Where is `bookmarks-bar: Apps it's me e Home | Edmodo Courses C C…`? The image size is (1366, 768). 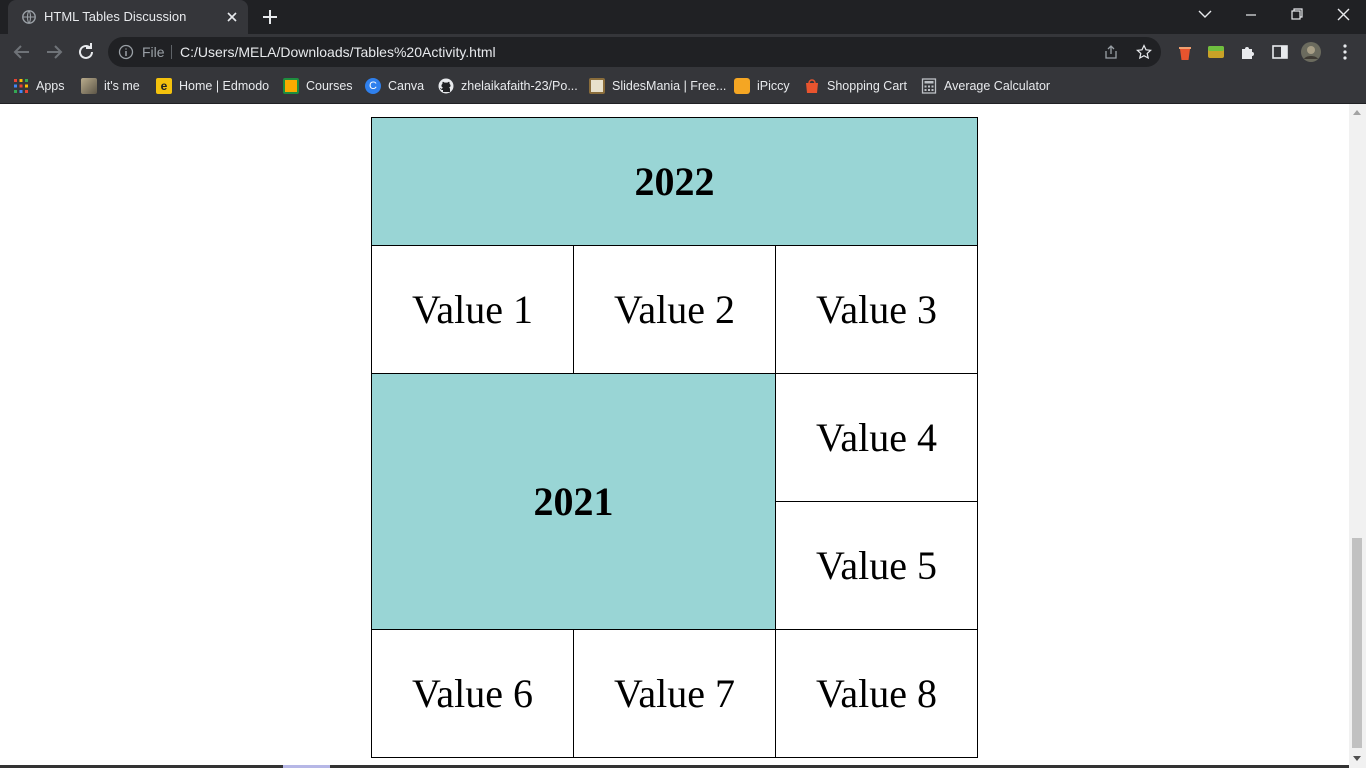 bookmarks-bar: Apps it's me e Home | Edmodo Courses C C… is located at coordinates (683, 87).